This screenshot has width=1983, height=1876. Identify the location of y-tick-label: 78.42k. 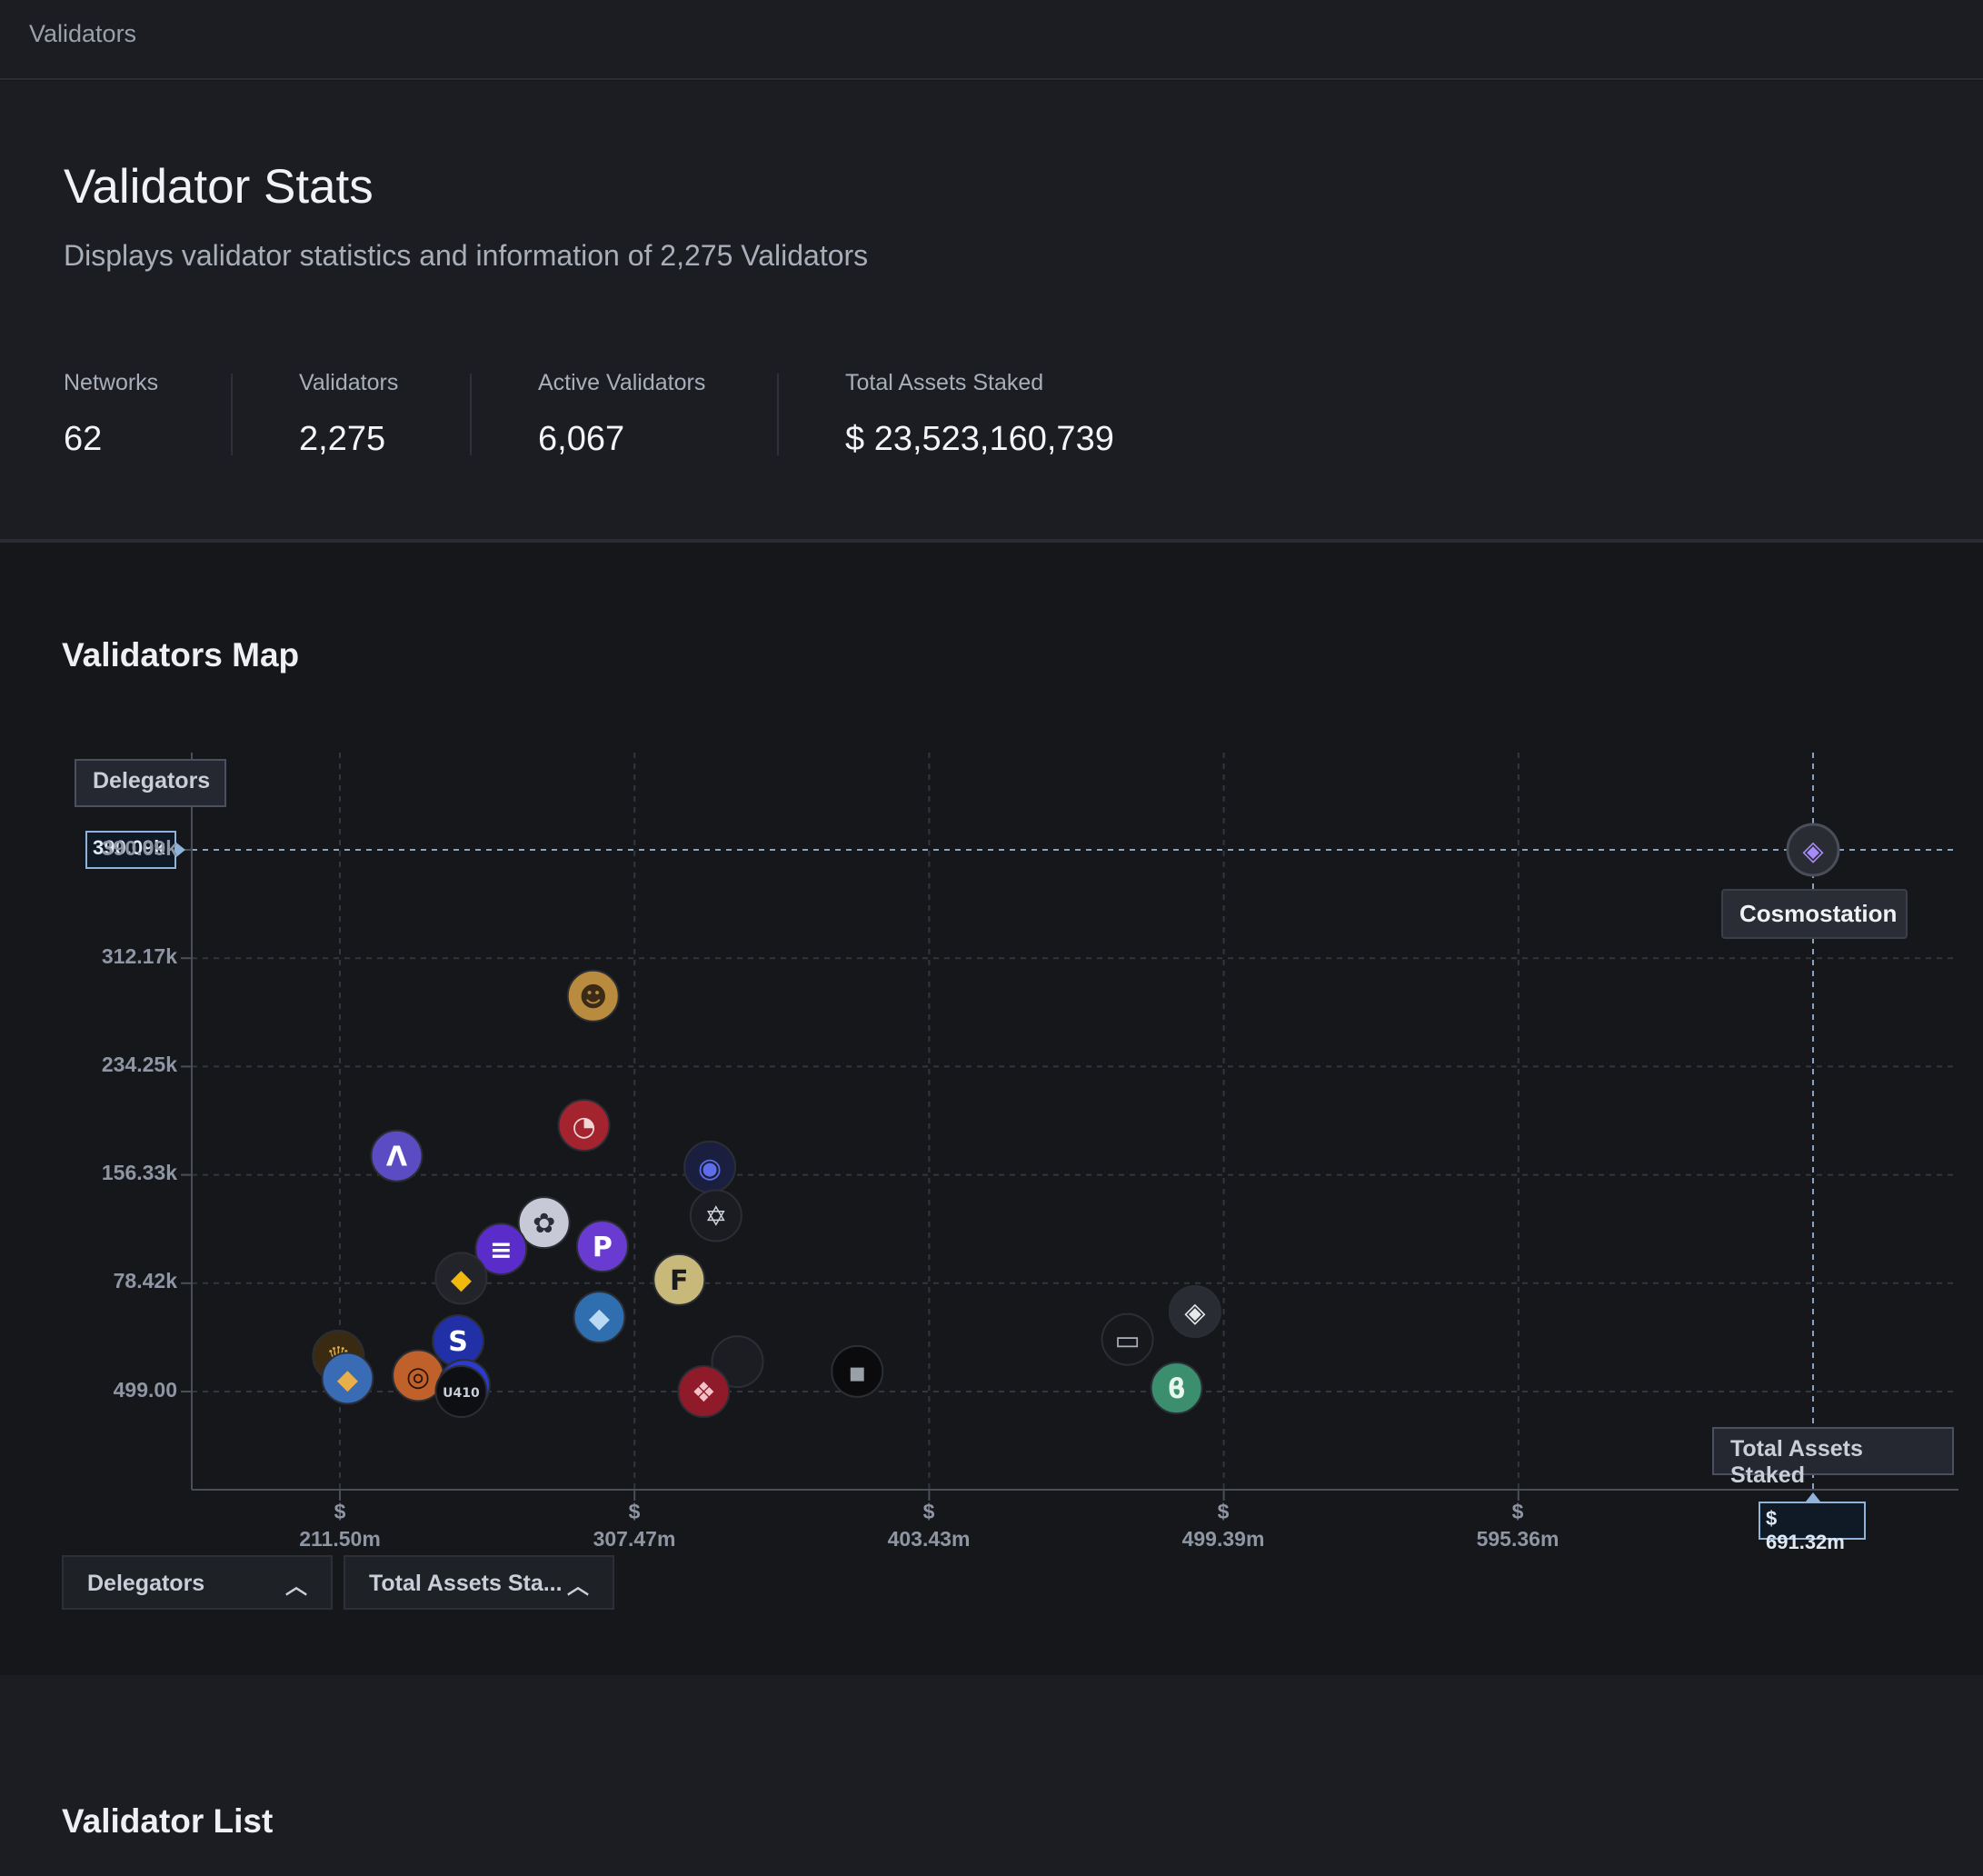
(145, 1280).